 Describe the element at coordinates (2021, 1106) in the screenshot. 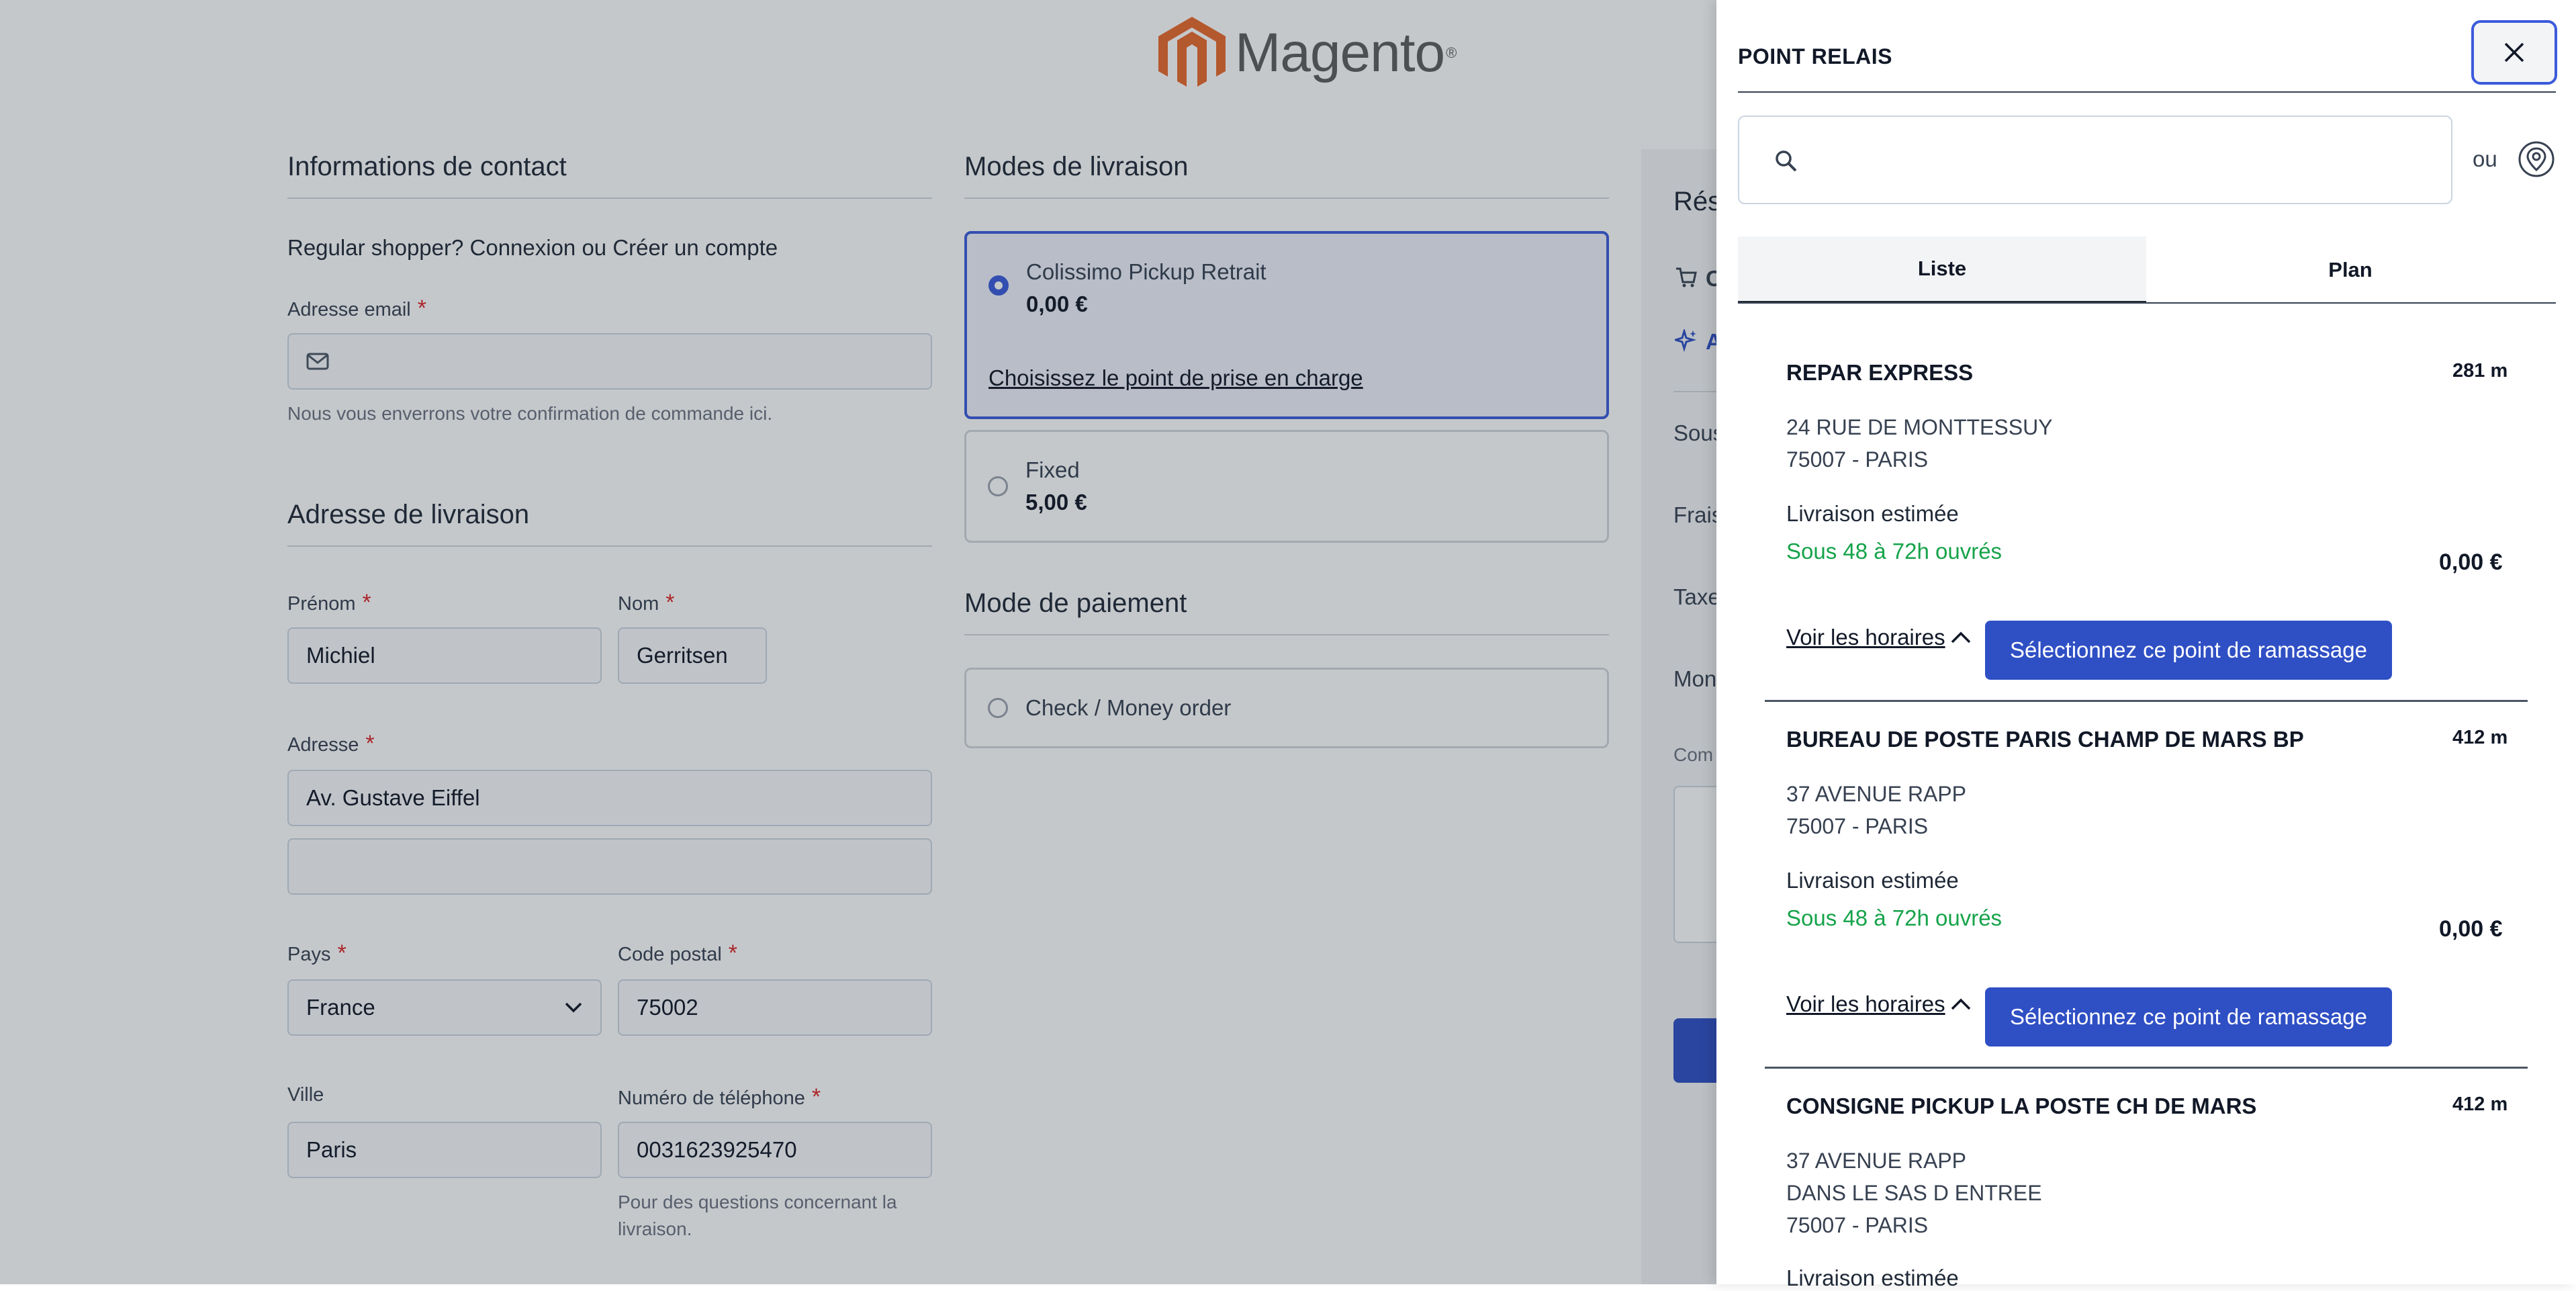

I see `pickup-point-name: CONSIGNE PICKUP LA POSTE CH DE MARS` at that location.